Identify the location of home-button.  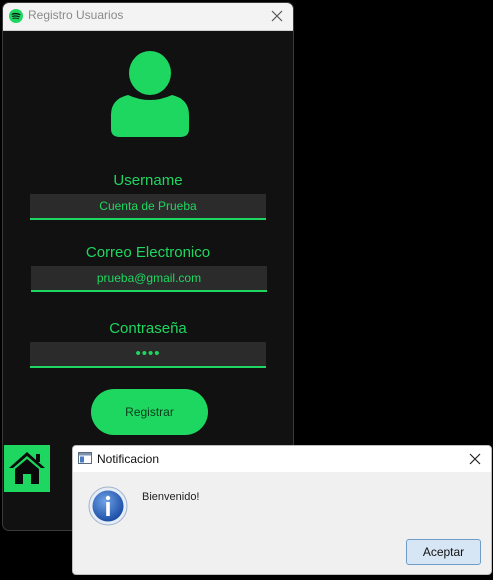
(27, 468).